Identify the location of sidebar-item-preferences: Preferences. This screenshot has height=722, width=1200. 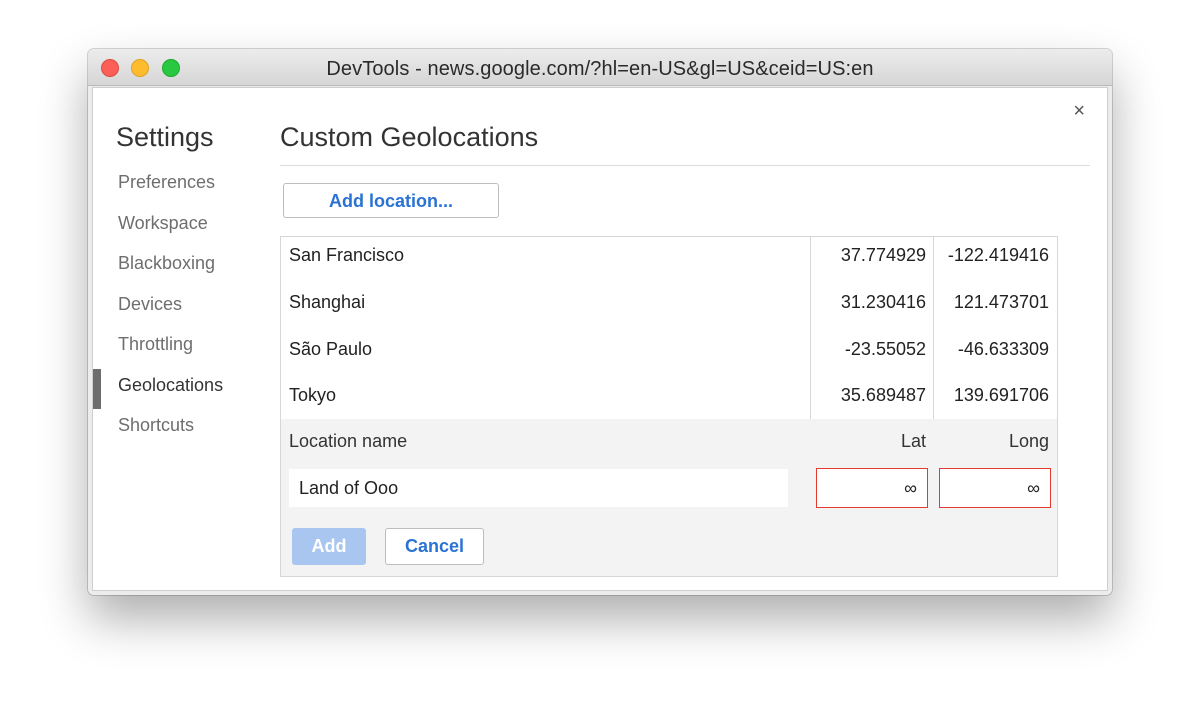
(183, 188).